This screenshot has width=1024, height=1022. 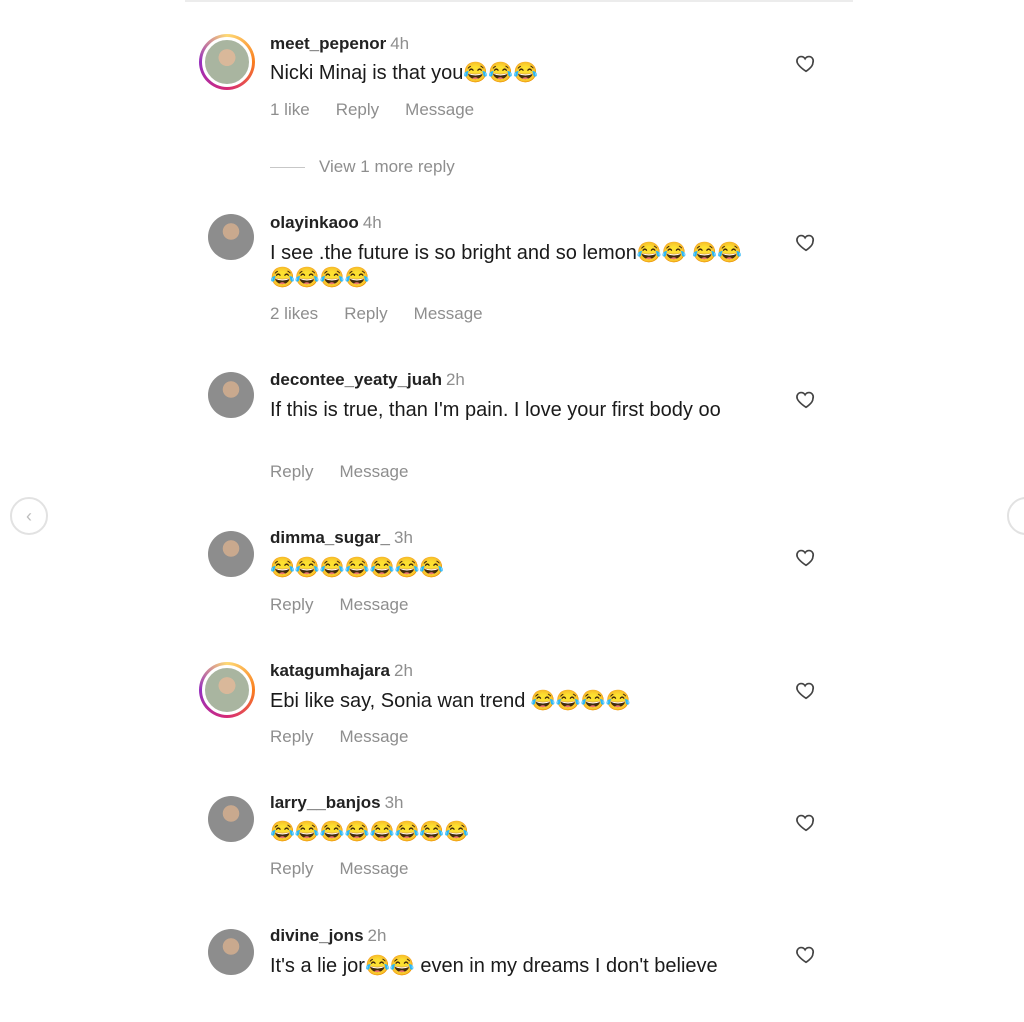 I want to click on likes-count: 1 like, so click(x=290, y=109).